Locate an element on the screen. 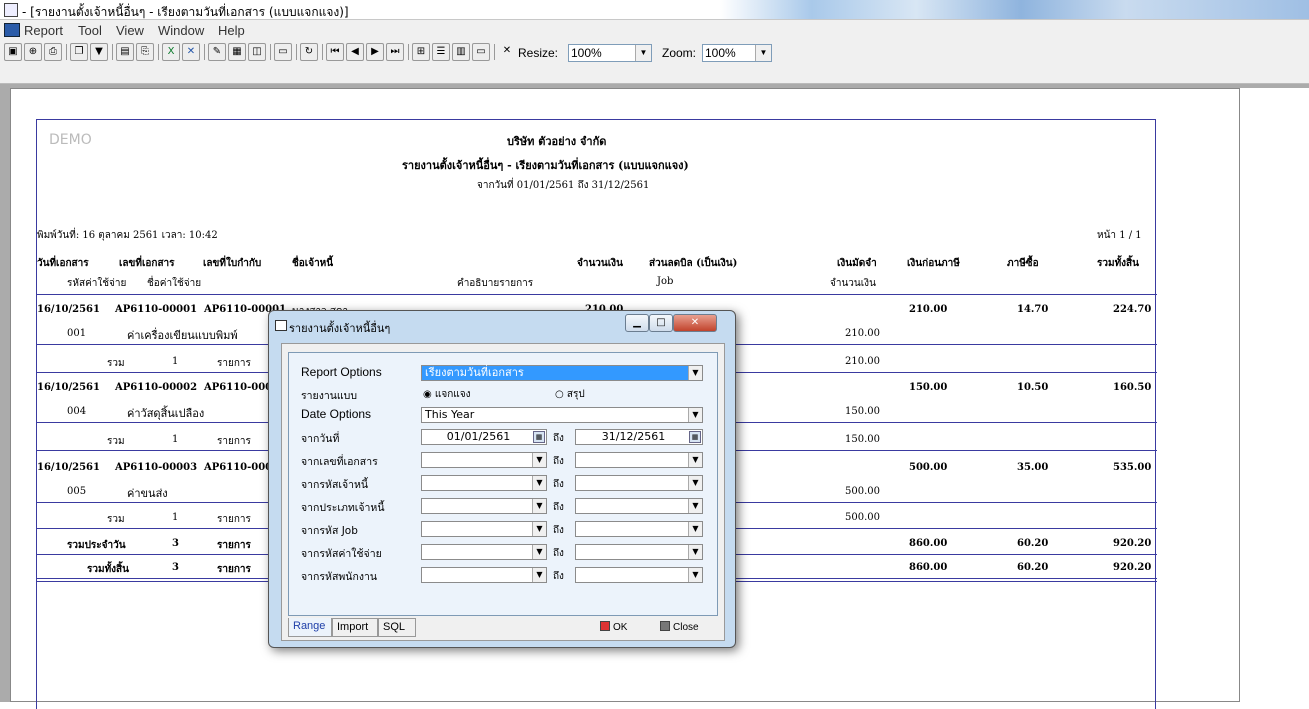  close-report-icon: ✕ is located at coordinates (507, 52).